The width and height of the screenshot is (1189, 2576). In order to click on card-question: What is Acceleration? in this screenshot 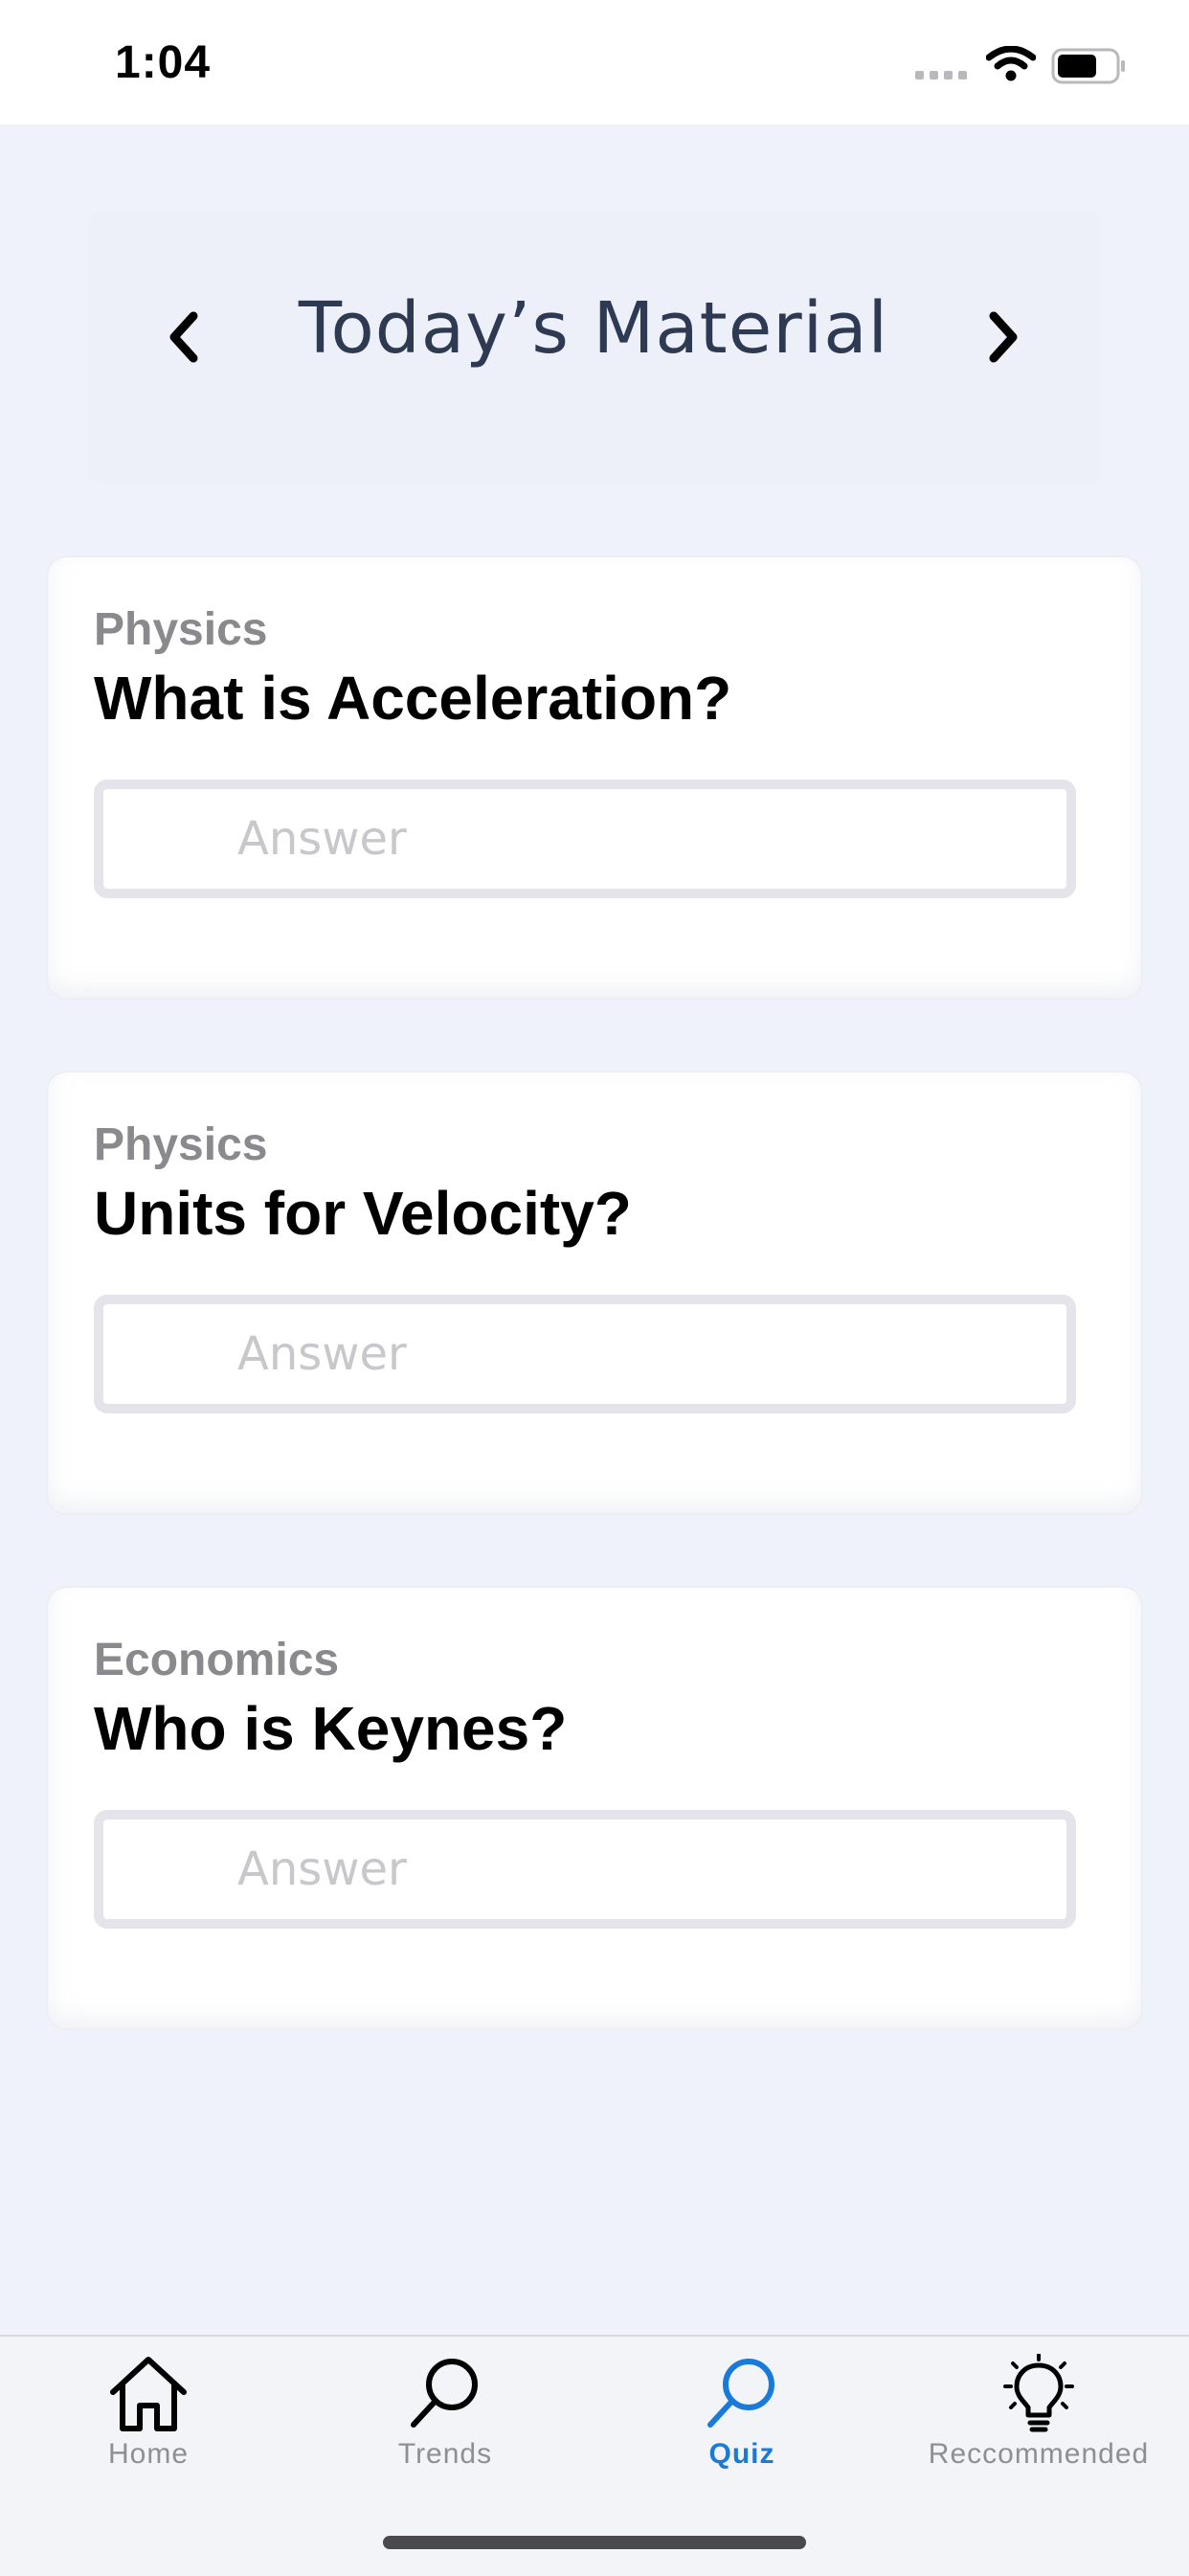, I will do `click(413, 698)`.